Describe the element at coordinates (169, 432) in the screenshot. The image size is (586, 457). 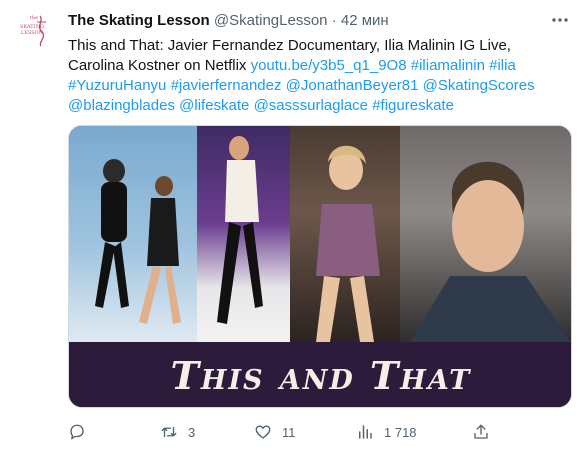
I see `retweet-icon` at that location.